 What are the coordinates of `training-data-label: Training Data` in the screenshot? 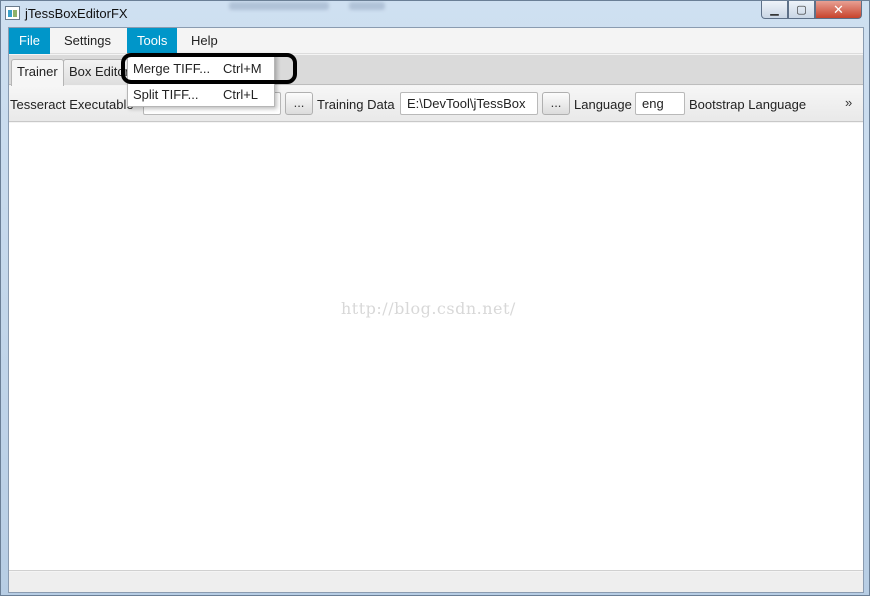 It's located at (356, 104).